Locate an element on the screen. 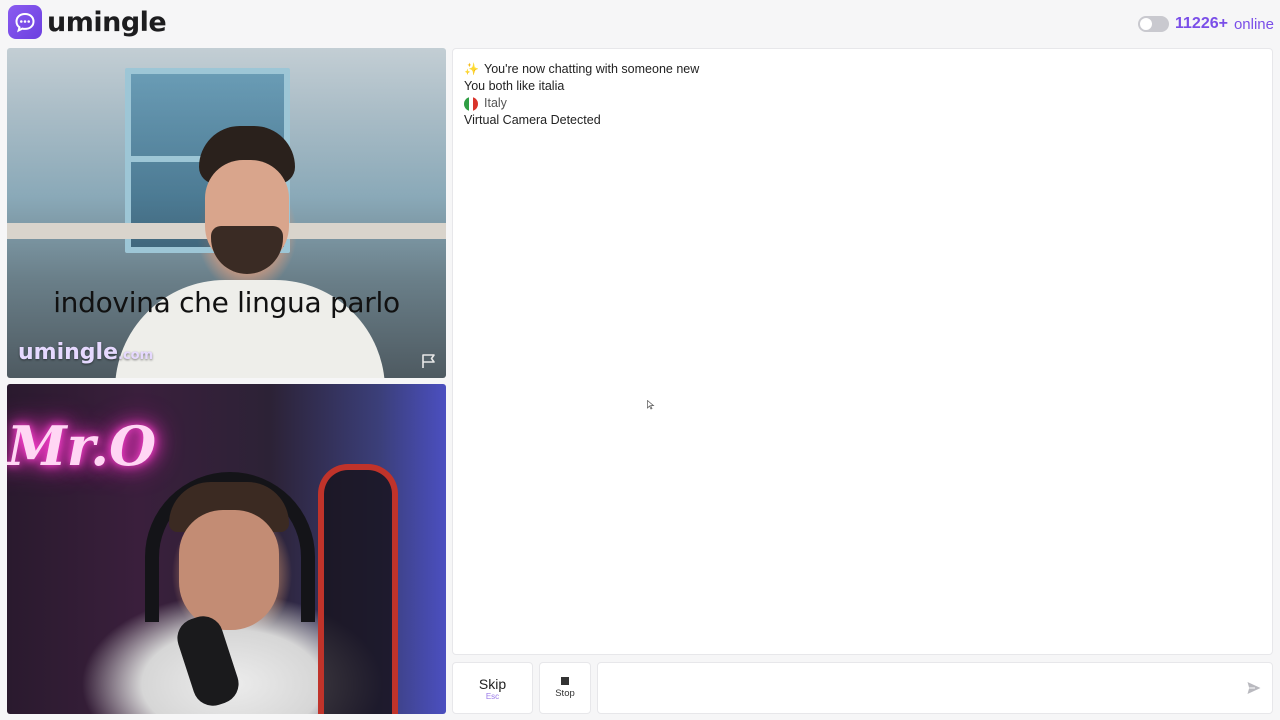 The width and height of the screenshot is (1280, 720). country-text: Italy is located at coordinates (495, 103).